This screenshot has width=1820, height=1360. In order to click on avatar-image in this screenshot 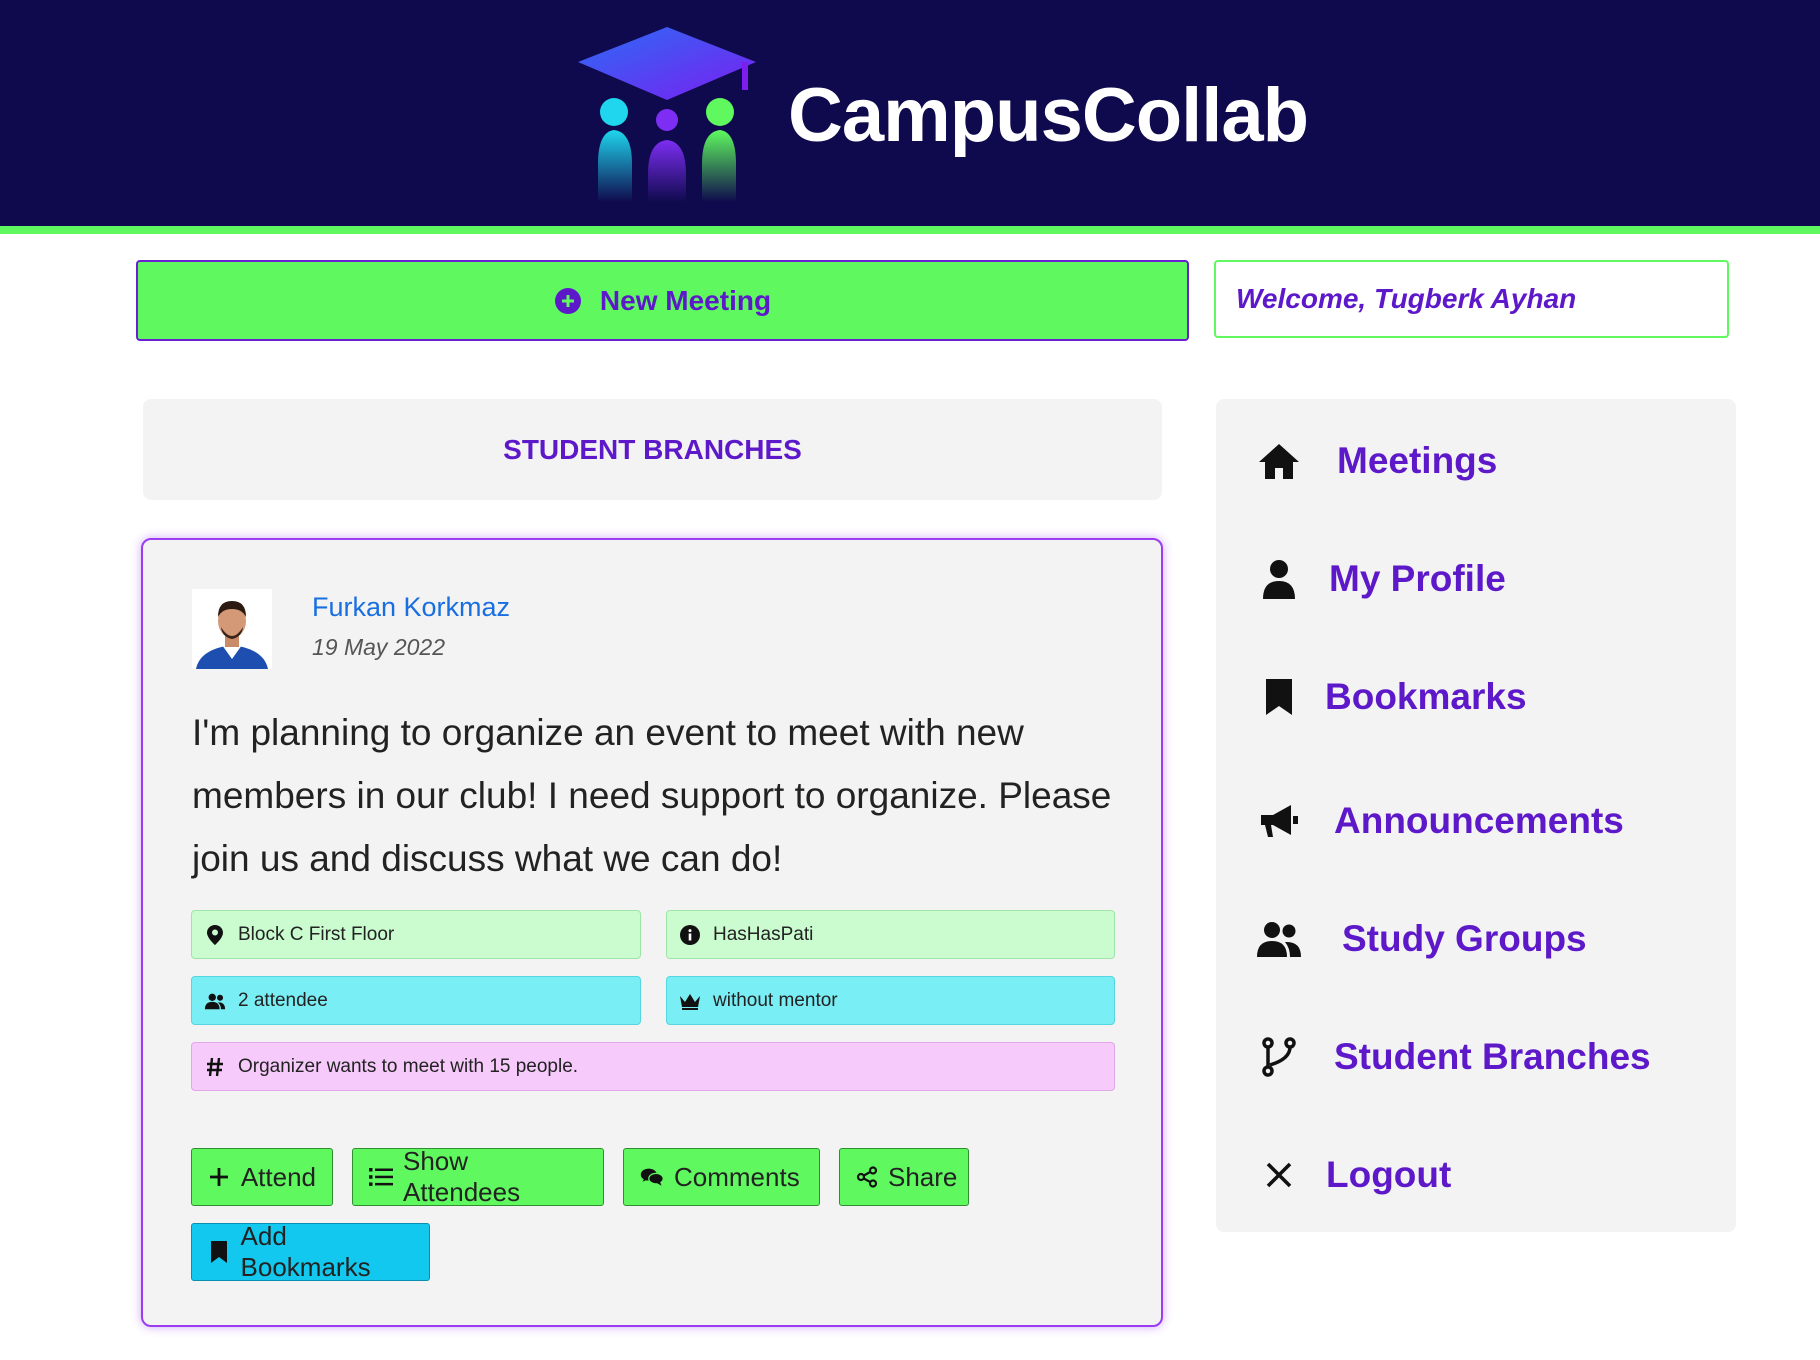, I will do `click(232, 629)`.